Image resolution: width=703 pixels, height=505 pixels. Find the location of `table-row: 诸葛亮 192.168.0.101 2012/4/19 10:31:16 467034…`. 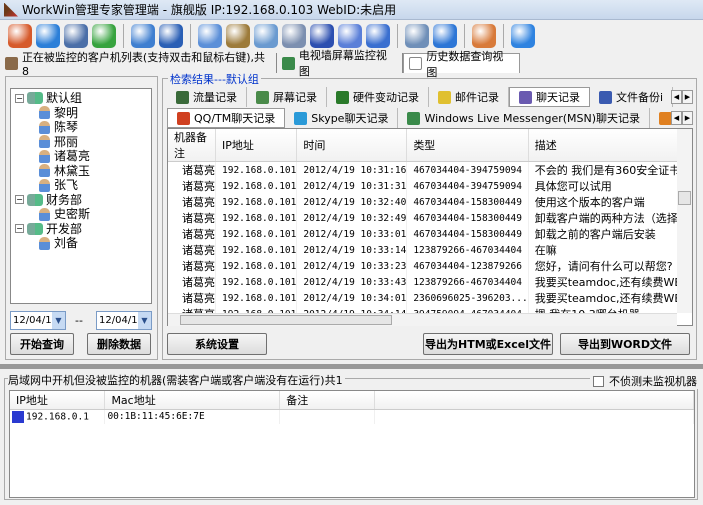

table-row: 诸葛亮 192.168.0.101 2012/4/19 10:31:16 467034… is located at coordinates (430, 169).